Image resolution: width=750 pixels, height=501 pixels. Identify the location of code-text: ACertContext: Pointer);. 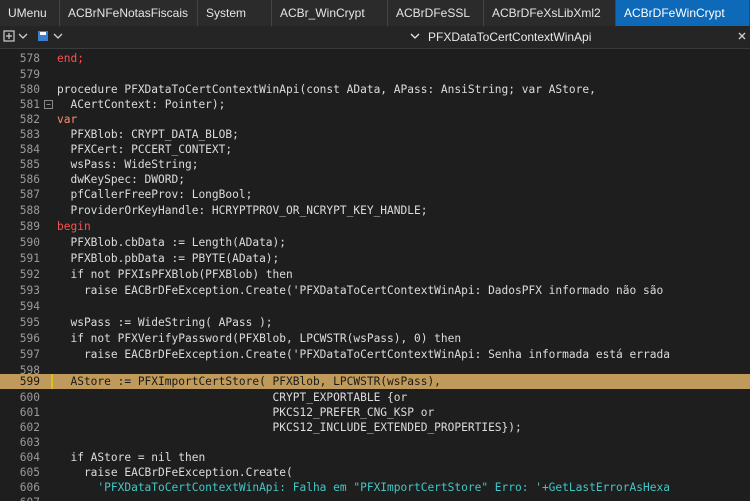
(141, 104).